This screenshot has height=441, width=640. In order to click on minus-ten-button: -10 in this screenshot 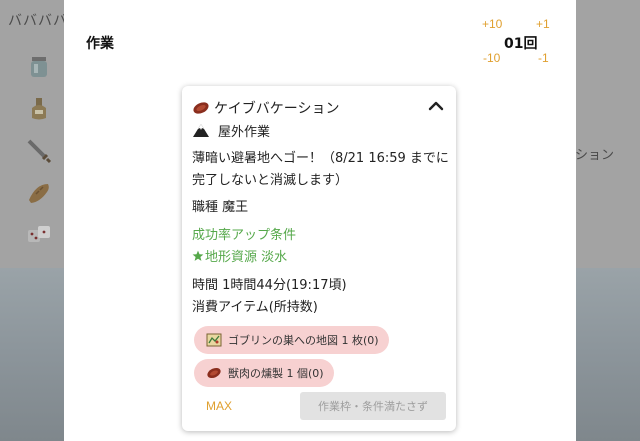, I will do `click(491, 58)`.